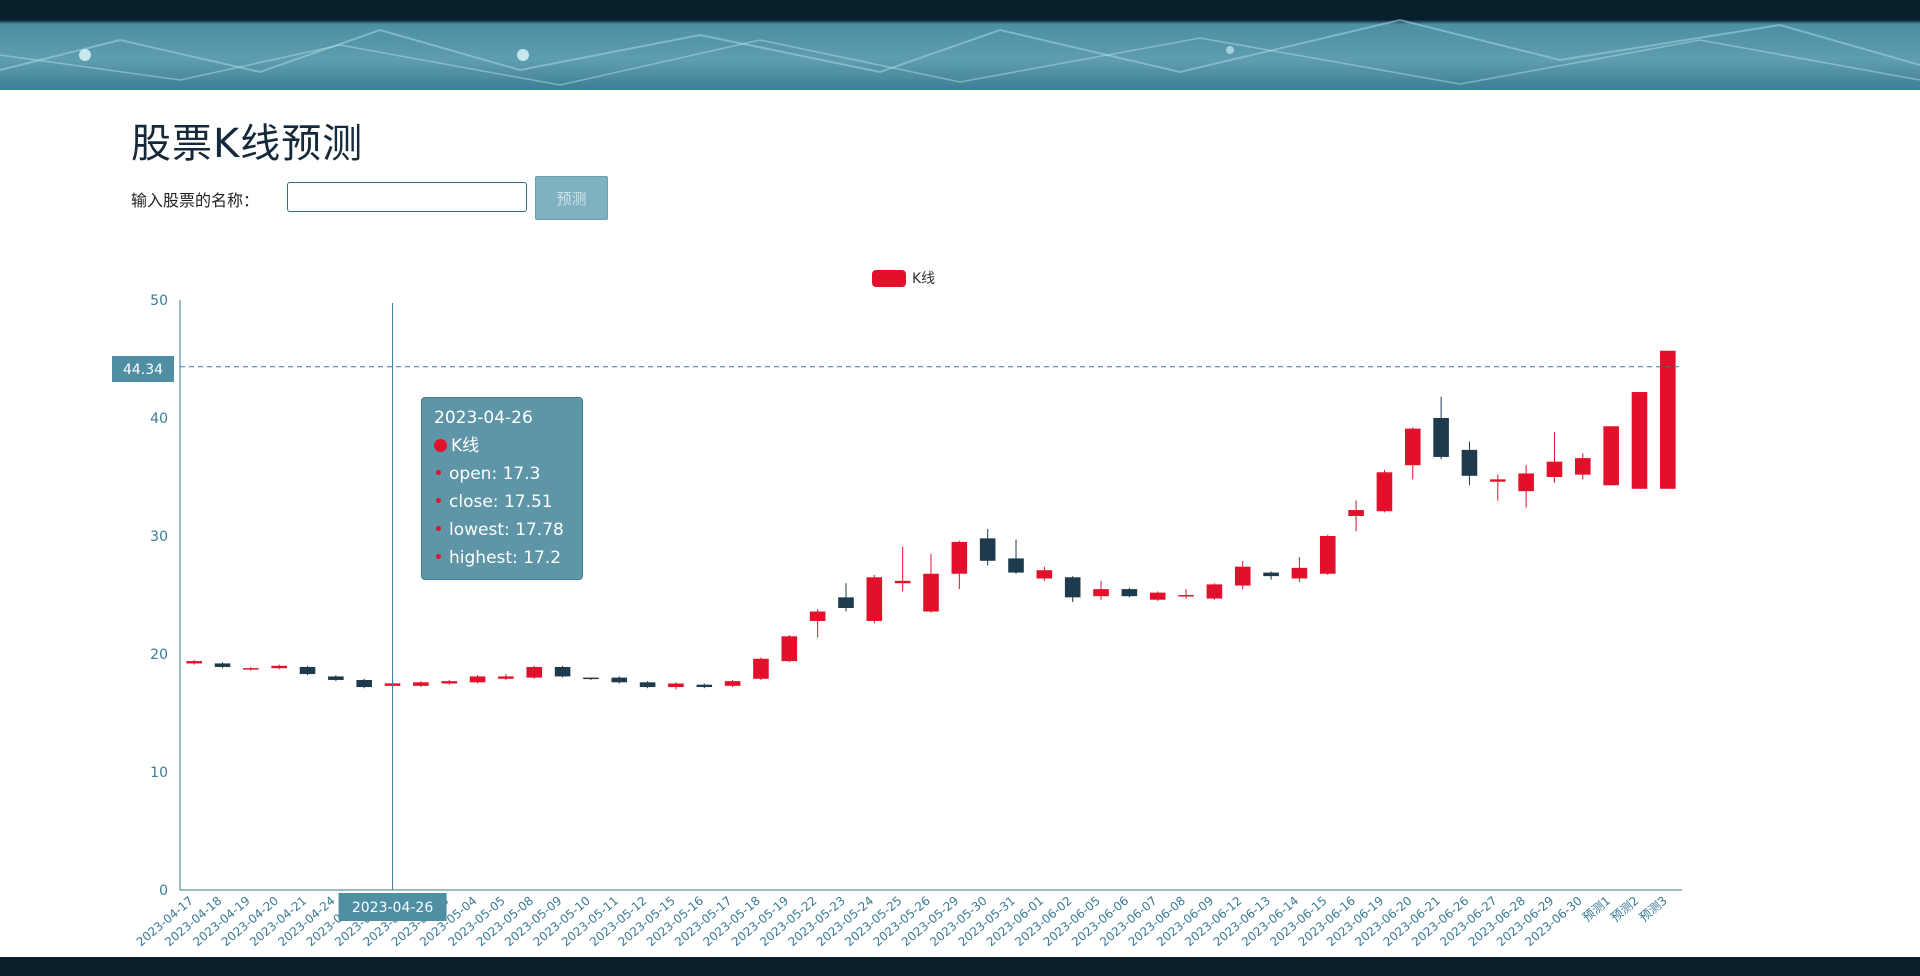  What do you see at coordinates (477, 530) in the screenshot?
I see `tooltip-lowest-label: lowest` at bounding box center [477, 530].